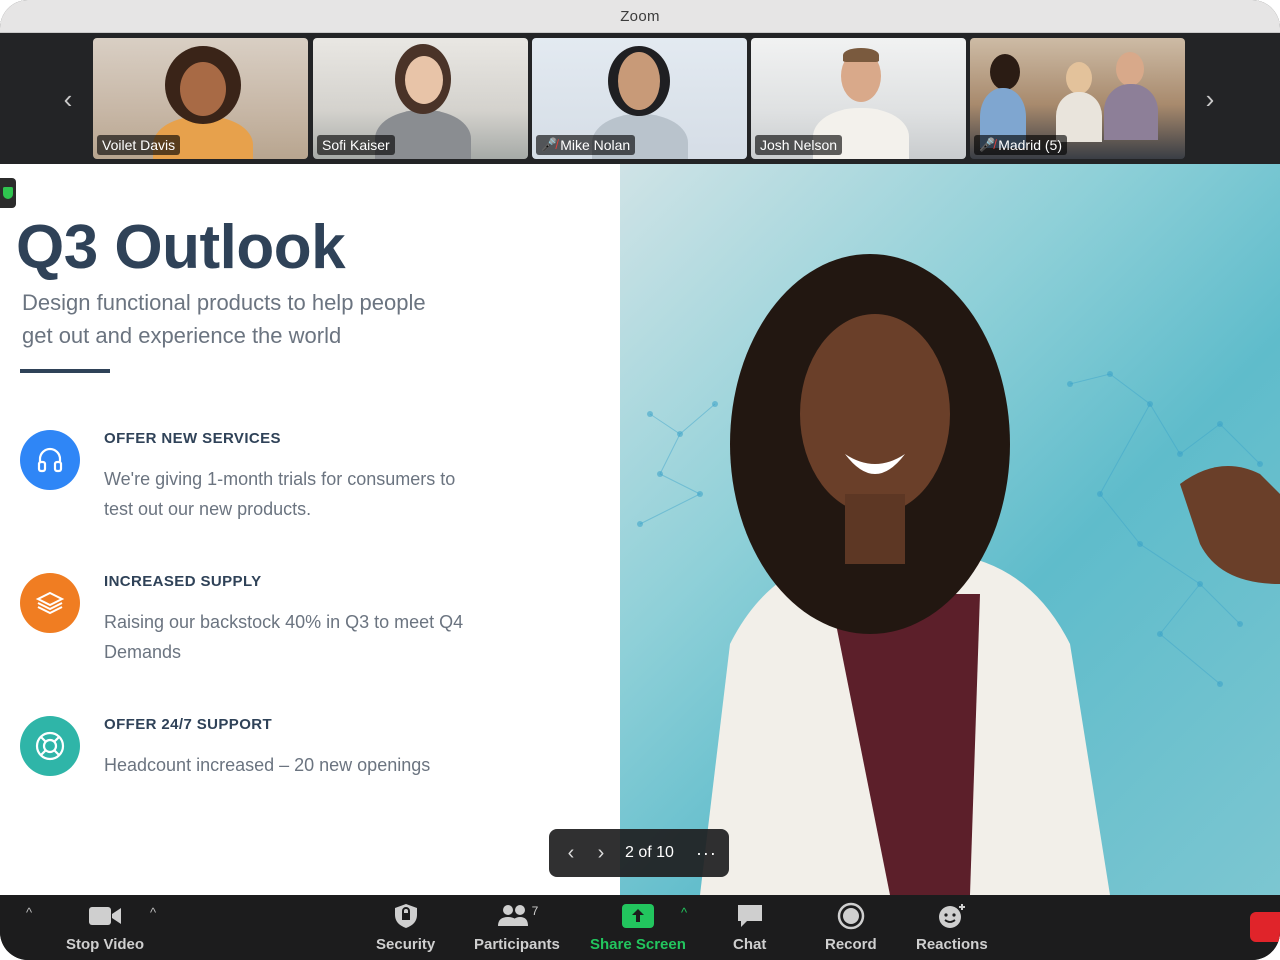  What do you see at coordinates (105, 944) in the screenshot?
I see `stop-video-label: Stop Video` at bounding box center [105, 944].